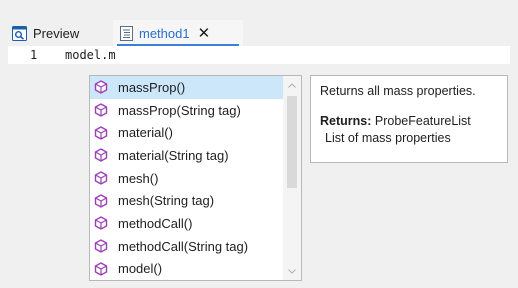 This screenshot has height=288, width=518. I want to click on completion-item: methodCall(), so click(186, 223).